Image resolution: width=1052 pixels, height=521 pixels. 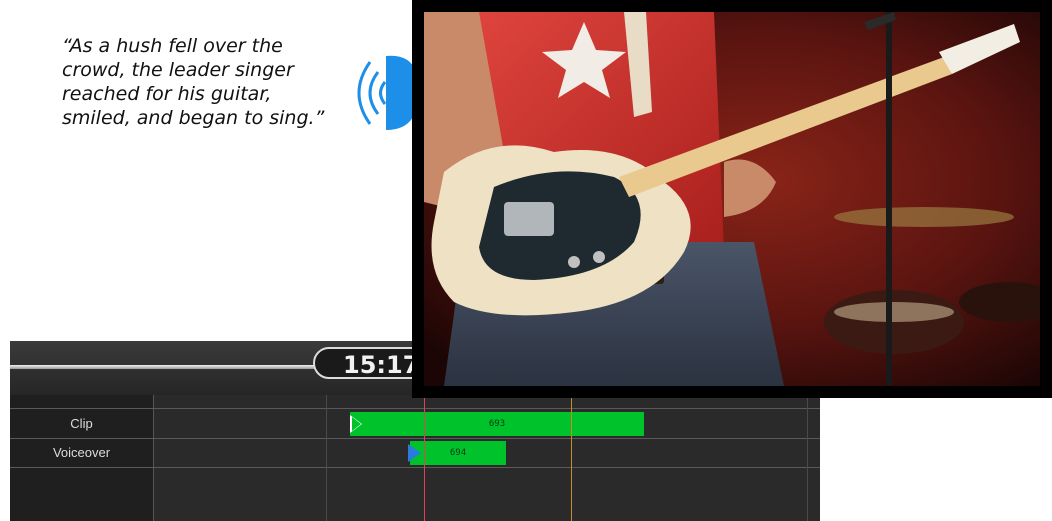 I want to click on clip-start-marker-fill, so click(x=356, y=424).